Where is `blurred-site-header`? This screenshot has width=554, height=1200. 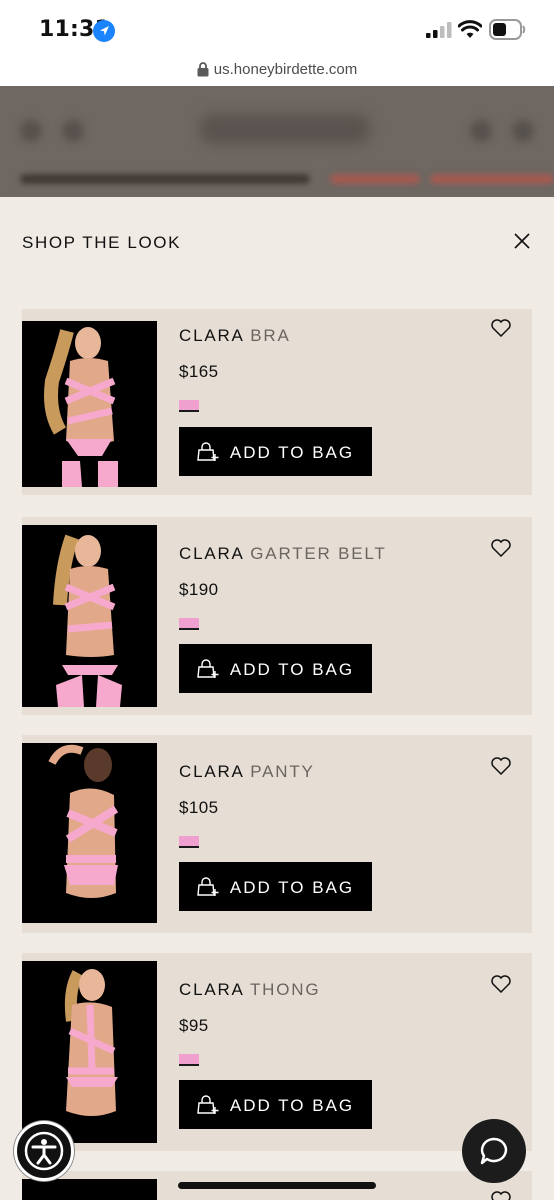 blurred-site-header is located at coordinates (277, 141).